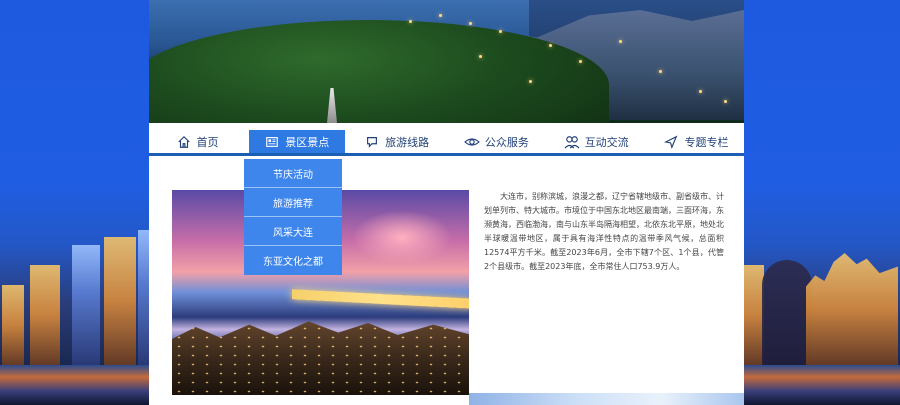 The image size is (900, 405). I want to click on send-icon, so click(671, 142).